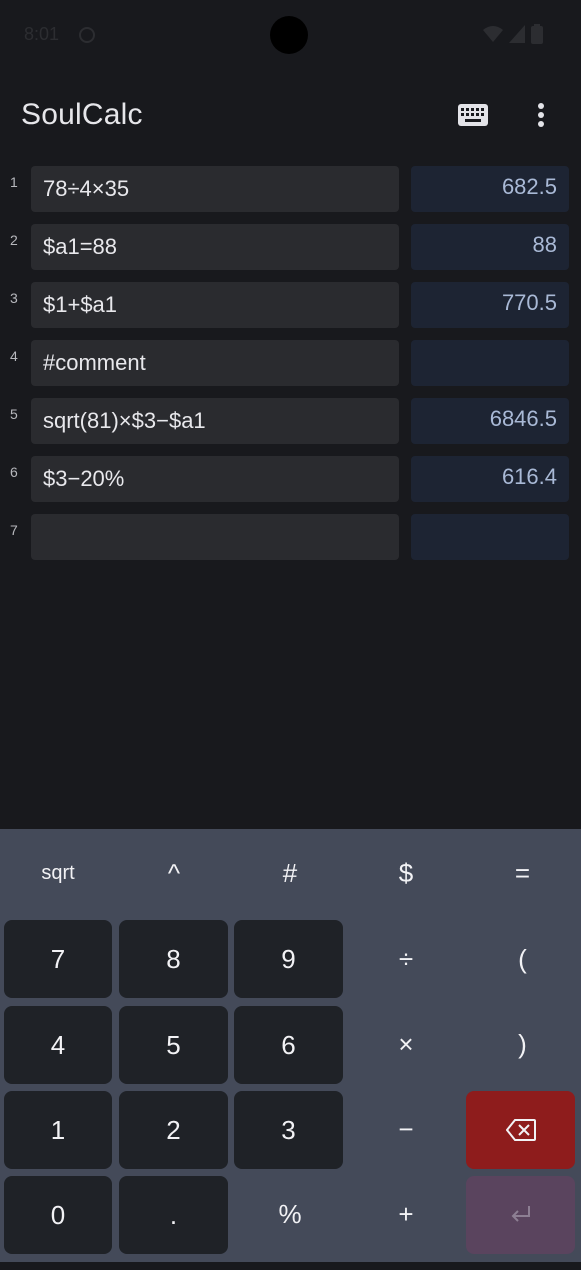  I want to click on row-number: 5, so click(14, 414).